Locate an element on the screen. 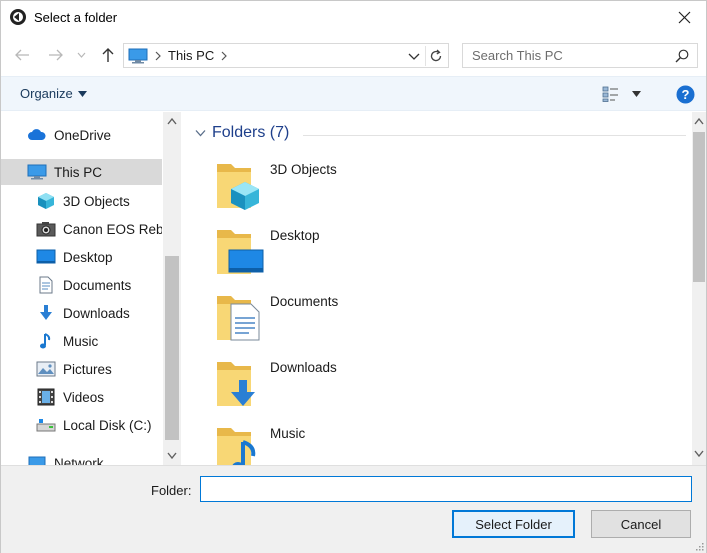 The image size is (707, 553). group-label: Folders (7) is located at coordinates (251, 132).